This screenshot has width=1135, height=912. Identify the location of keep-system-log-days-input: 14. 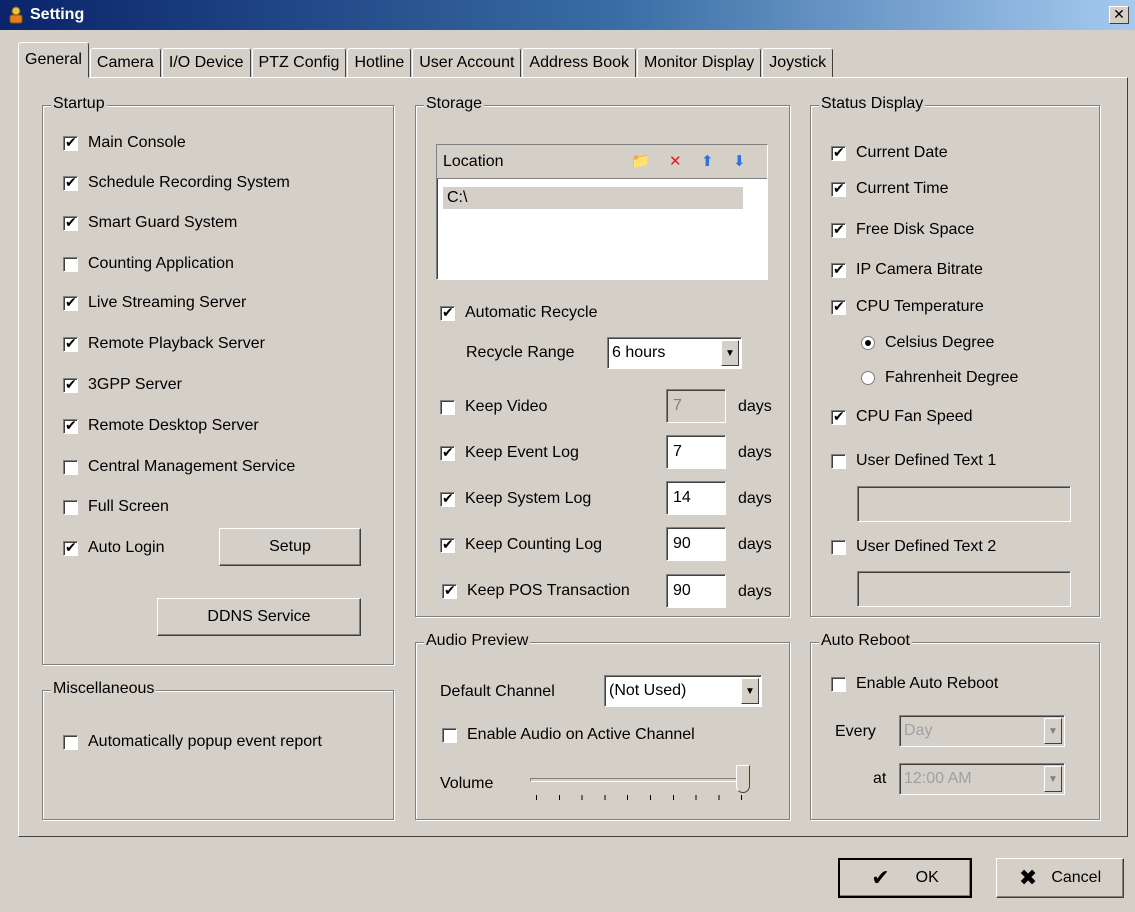
(696, 498).